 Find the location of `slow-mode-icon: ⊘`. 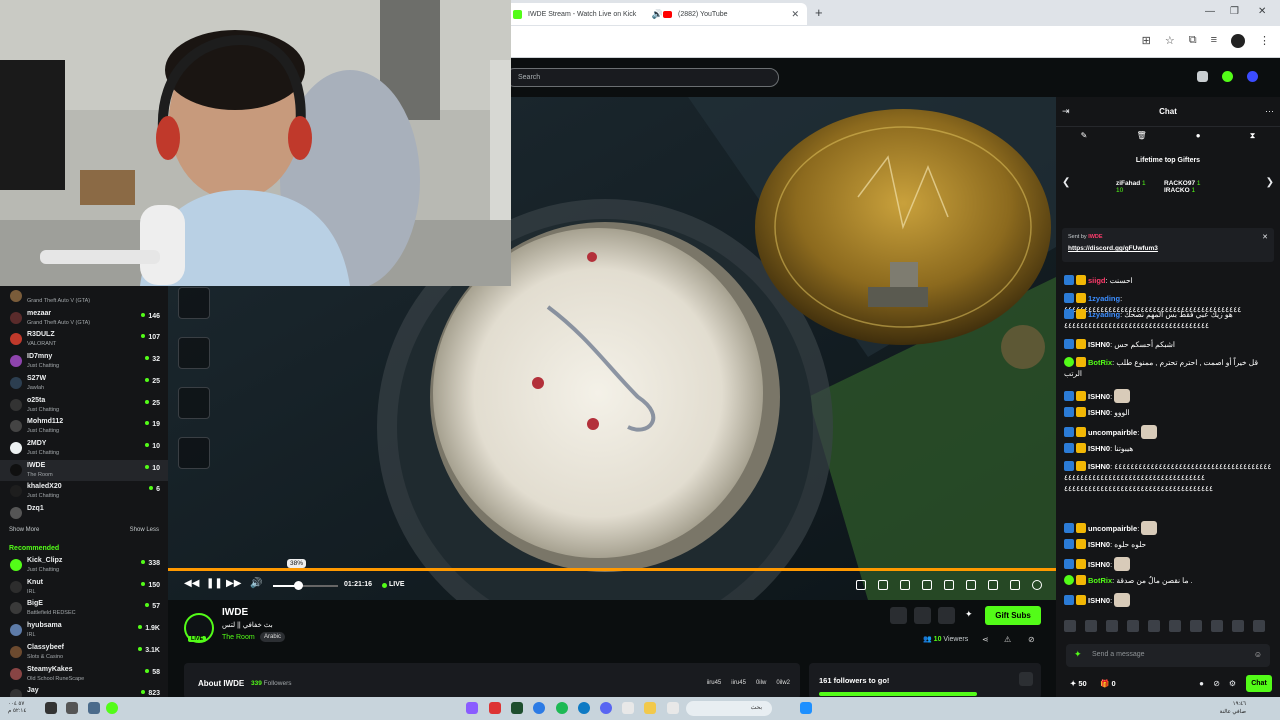

slow-mode-icon: ⊘ is located at coordinates (1216, 683).